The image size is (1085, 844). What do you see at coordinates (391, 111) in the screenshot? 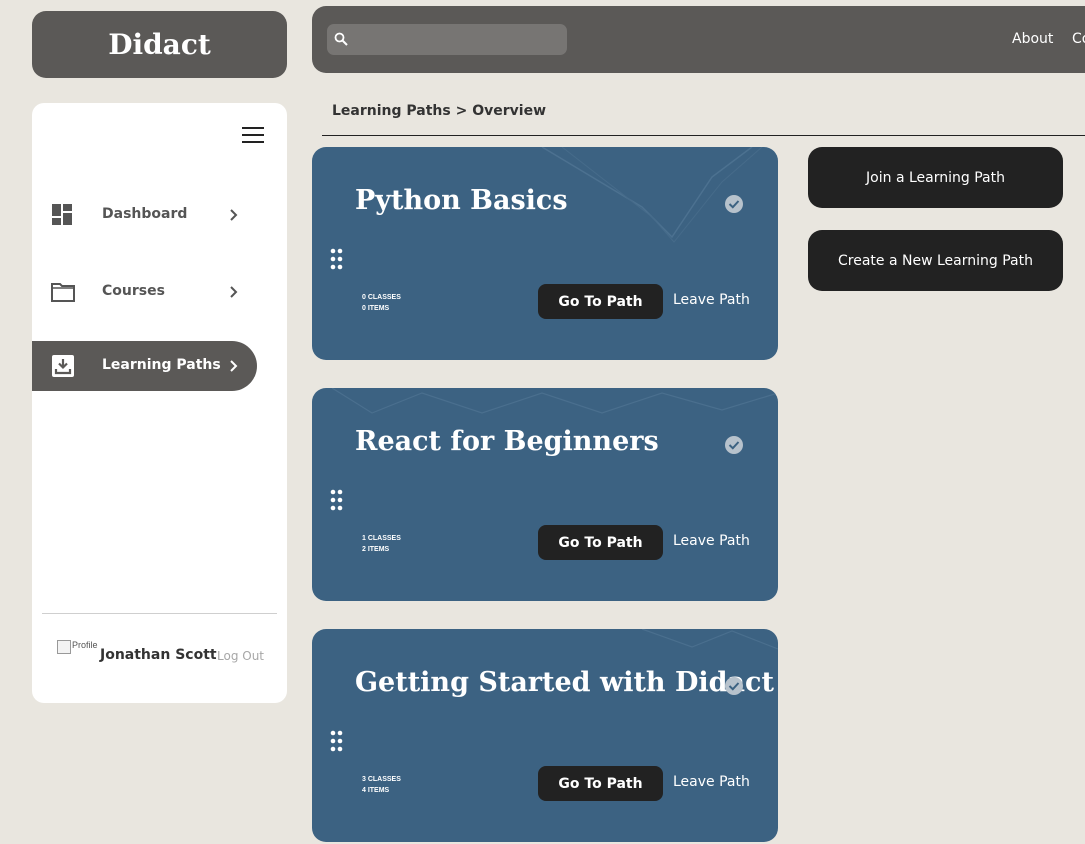
I see `breadcrumb-parent: Learning Paths` at bounding box center [391, 111].